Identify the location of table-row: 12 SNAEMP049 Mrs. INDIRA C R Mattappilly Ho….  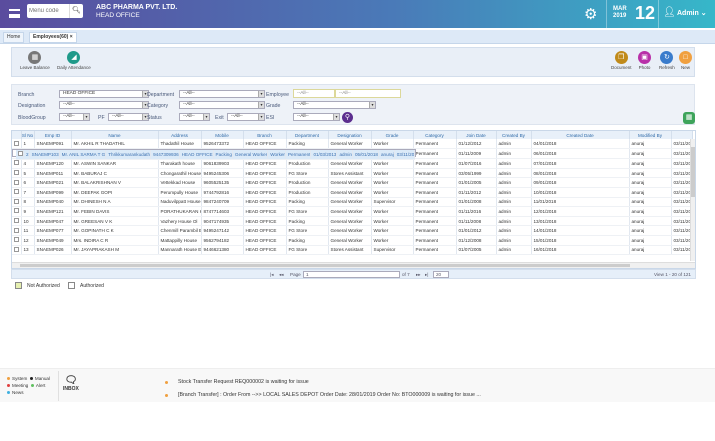
(352, 240).